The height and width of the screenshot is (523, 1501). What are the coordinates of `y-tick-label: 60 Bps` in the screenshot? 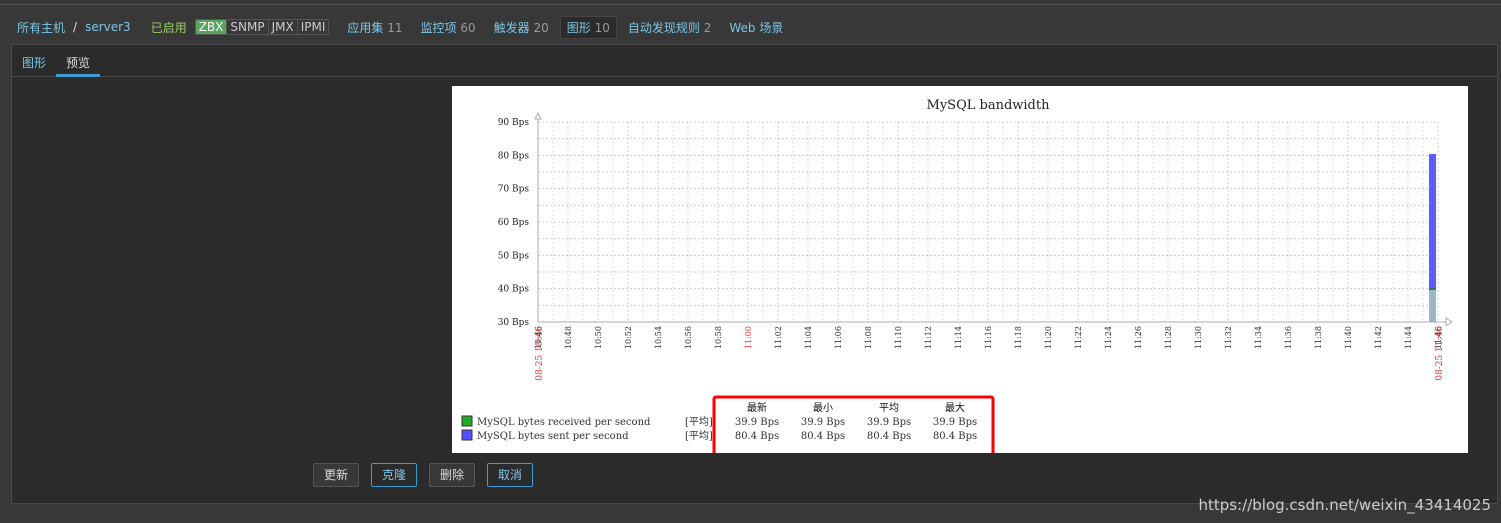 It's located at (514, 223).